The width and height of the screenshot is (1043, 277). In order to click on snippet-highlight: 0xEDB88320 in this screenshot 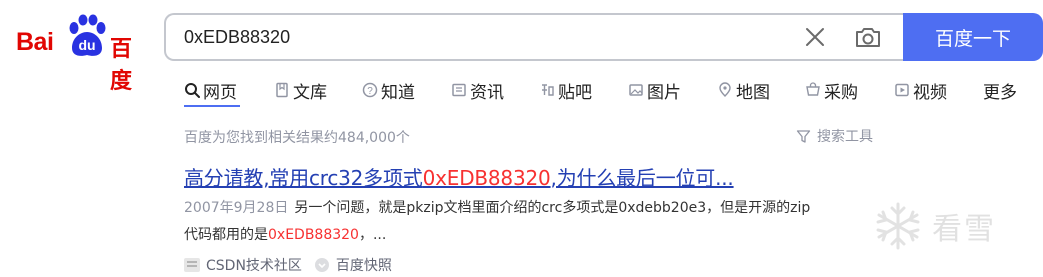, I will do `click(313, 235)`.